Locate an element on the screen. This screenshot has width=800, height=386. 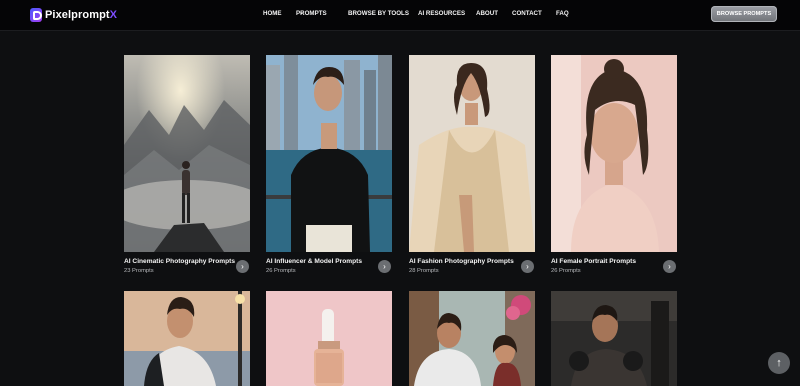
chevron-down-icon: ⌄ is located at coordinates (302, 13).